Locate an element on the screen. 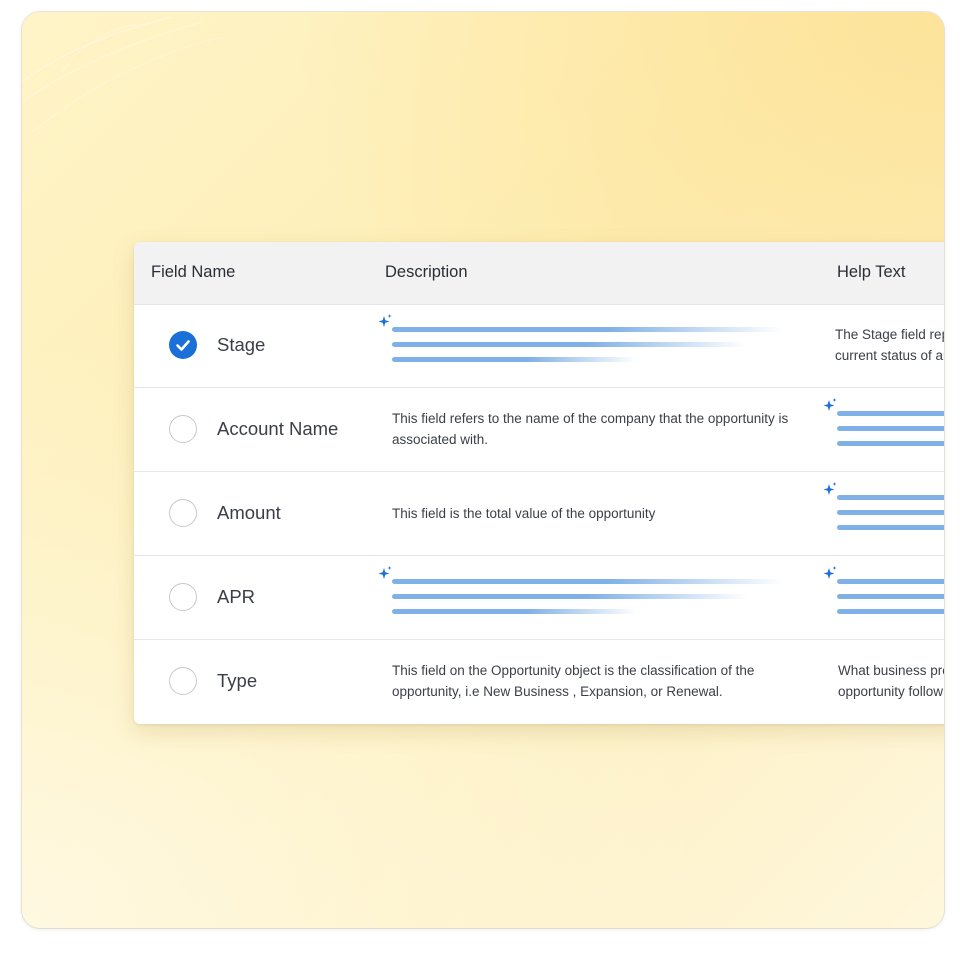 The height and width of the screenshot is (960, 966). check-circle-icon is located at coordinates (183, 345).